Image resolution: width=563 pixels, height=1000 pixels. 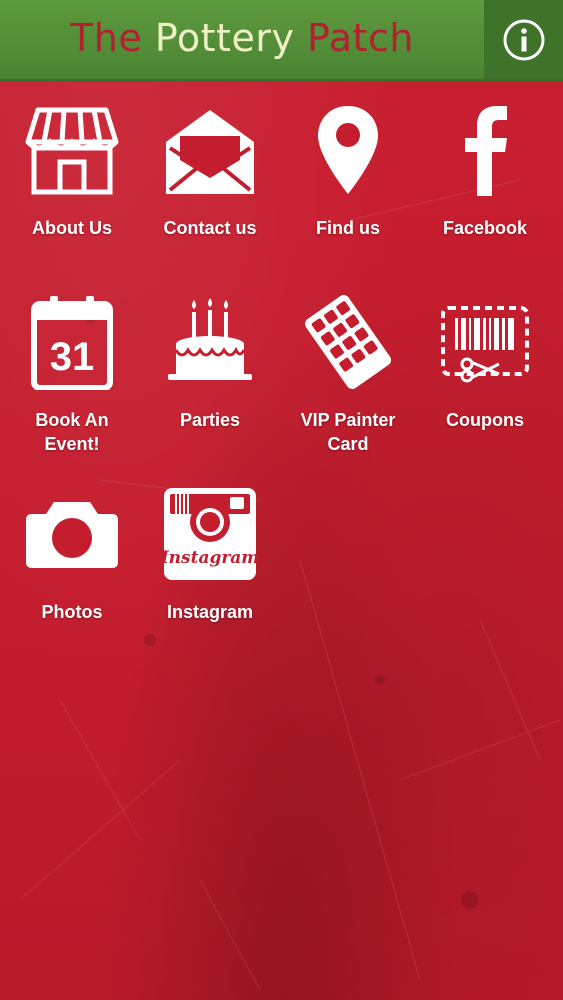 I want to click on calendar-icon: 31, so click(x=72, y=342).